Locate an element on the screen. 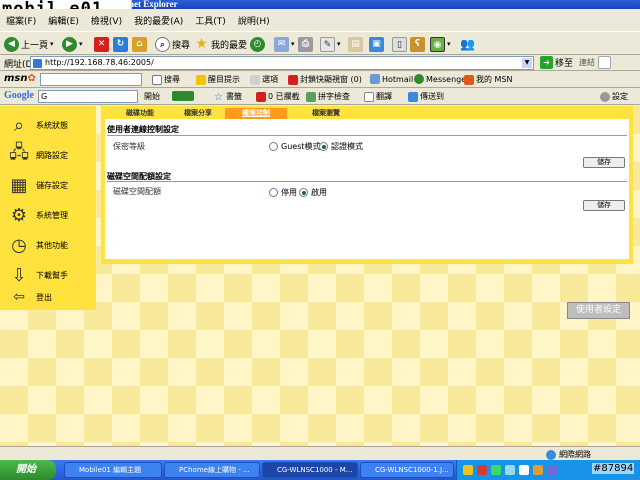 The height and width of the screenshot is (480, 640). search-icon: ⌕ is located at coordinates (162, 44).